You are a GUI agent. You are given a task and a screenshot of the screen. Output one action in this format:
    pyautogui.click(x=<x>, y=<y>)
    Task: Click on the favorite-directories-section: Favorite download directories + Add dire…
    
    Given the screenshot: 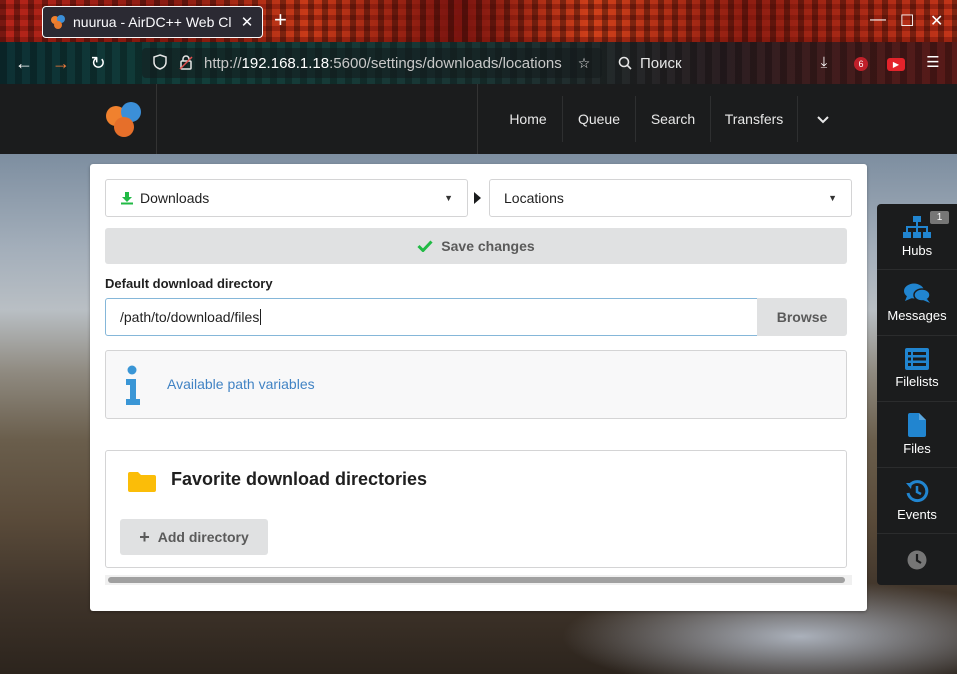 What is the action you would take?
    pyautogui.click(x=476, y=509)
    